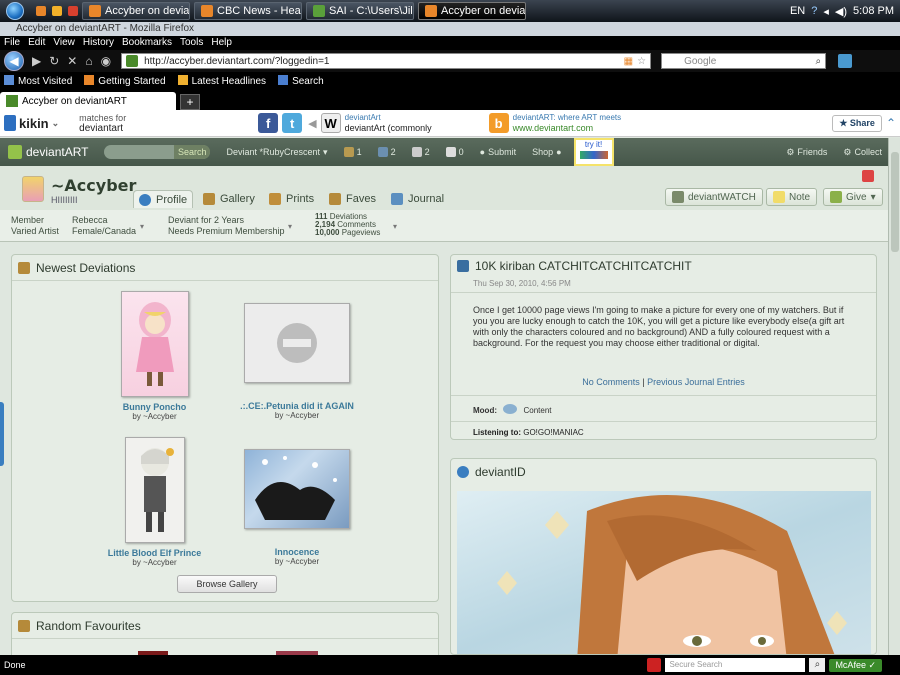  I want to click on app-quicklaunch-icon, so click(73, 11).